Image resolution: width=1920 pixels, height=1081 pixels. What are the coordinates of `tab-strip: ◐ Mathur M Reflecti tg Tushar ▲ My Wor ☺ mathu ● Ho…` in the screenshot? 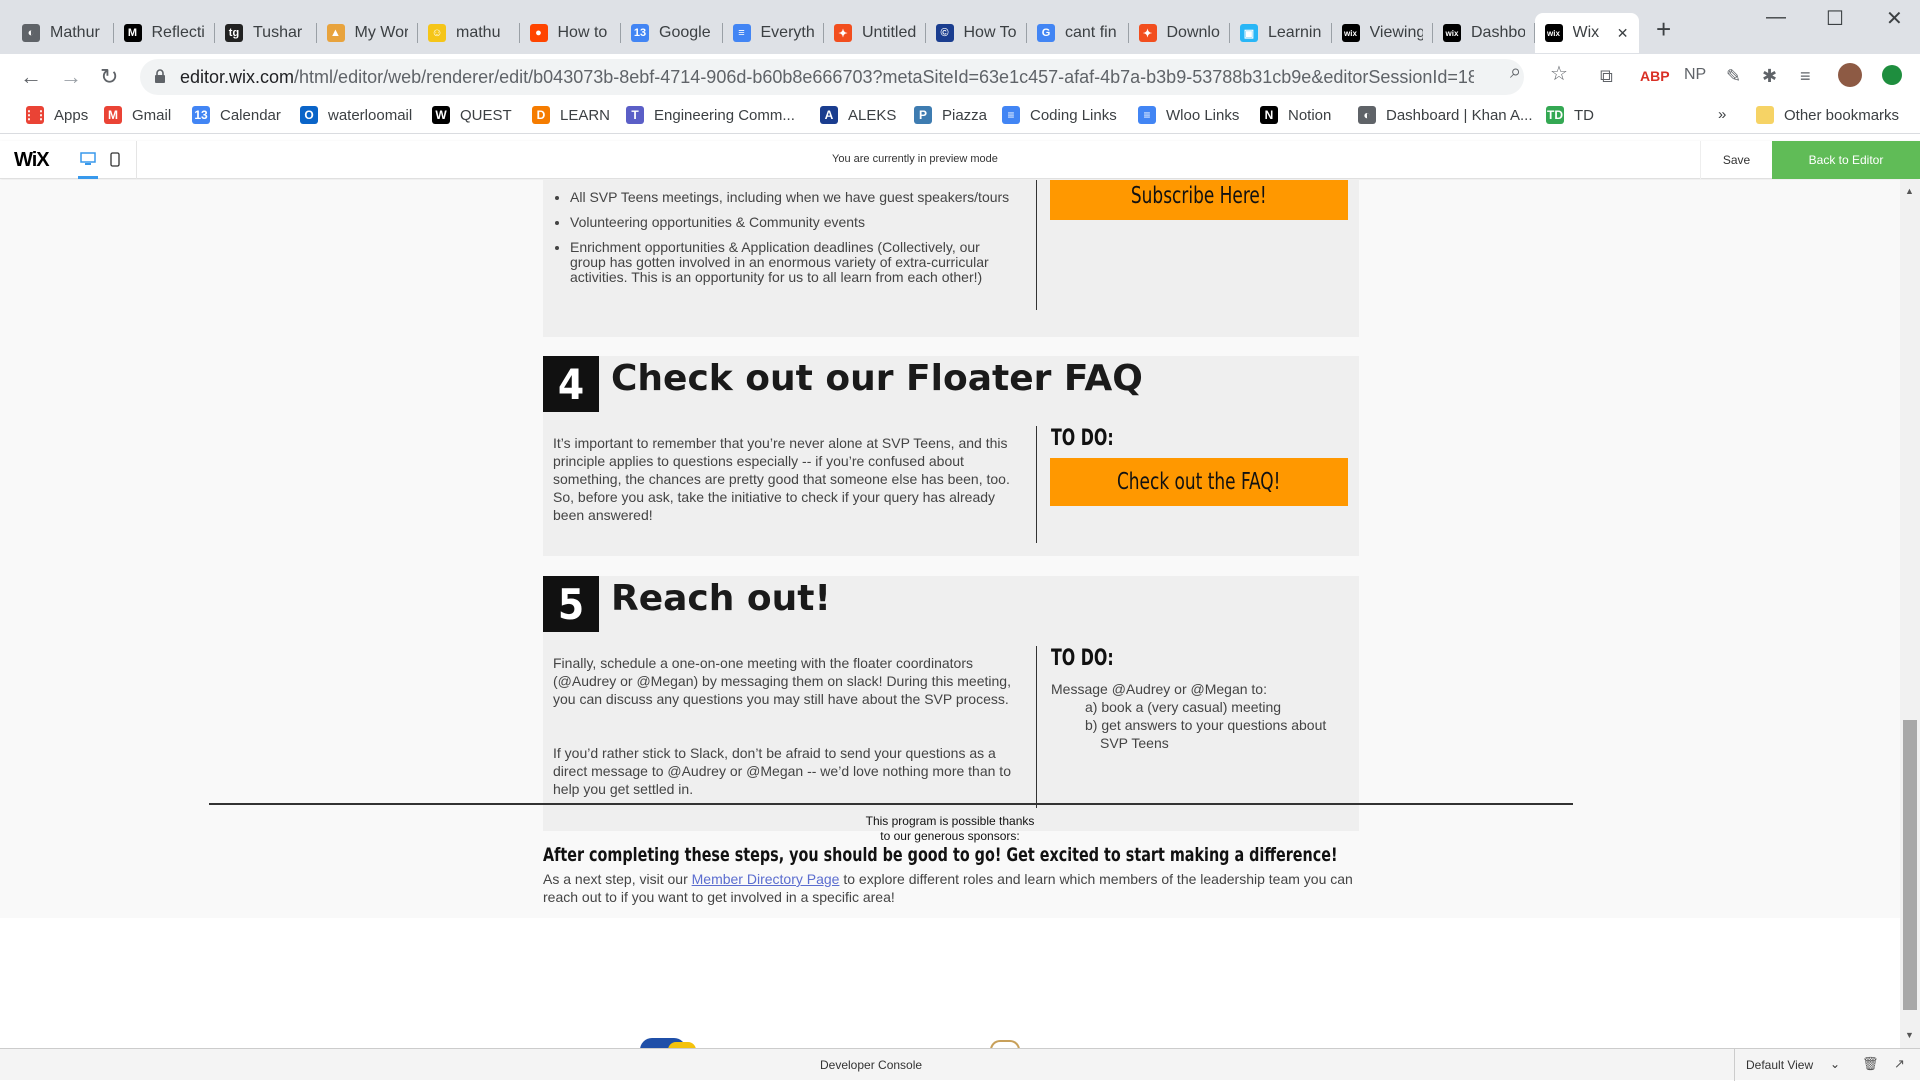 It's located at (960, 27).